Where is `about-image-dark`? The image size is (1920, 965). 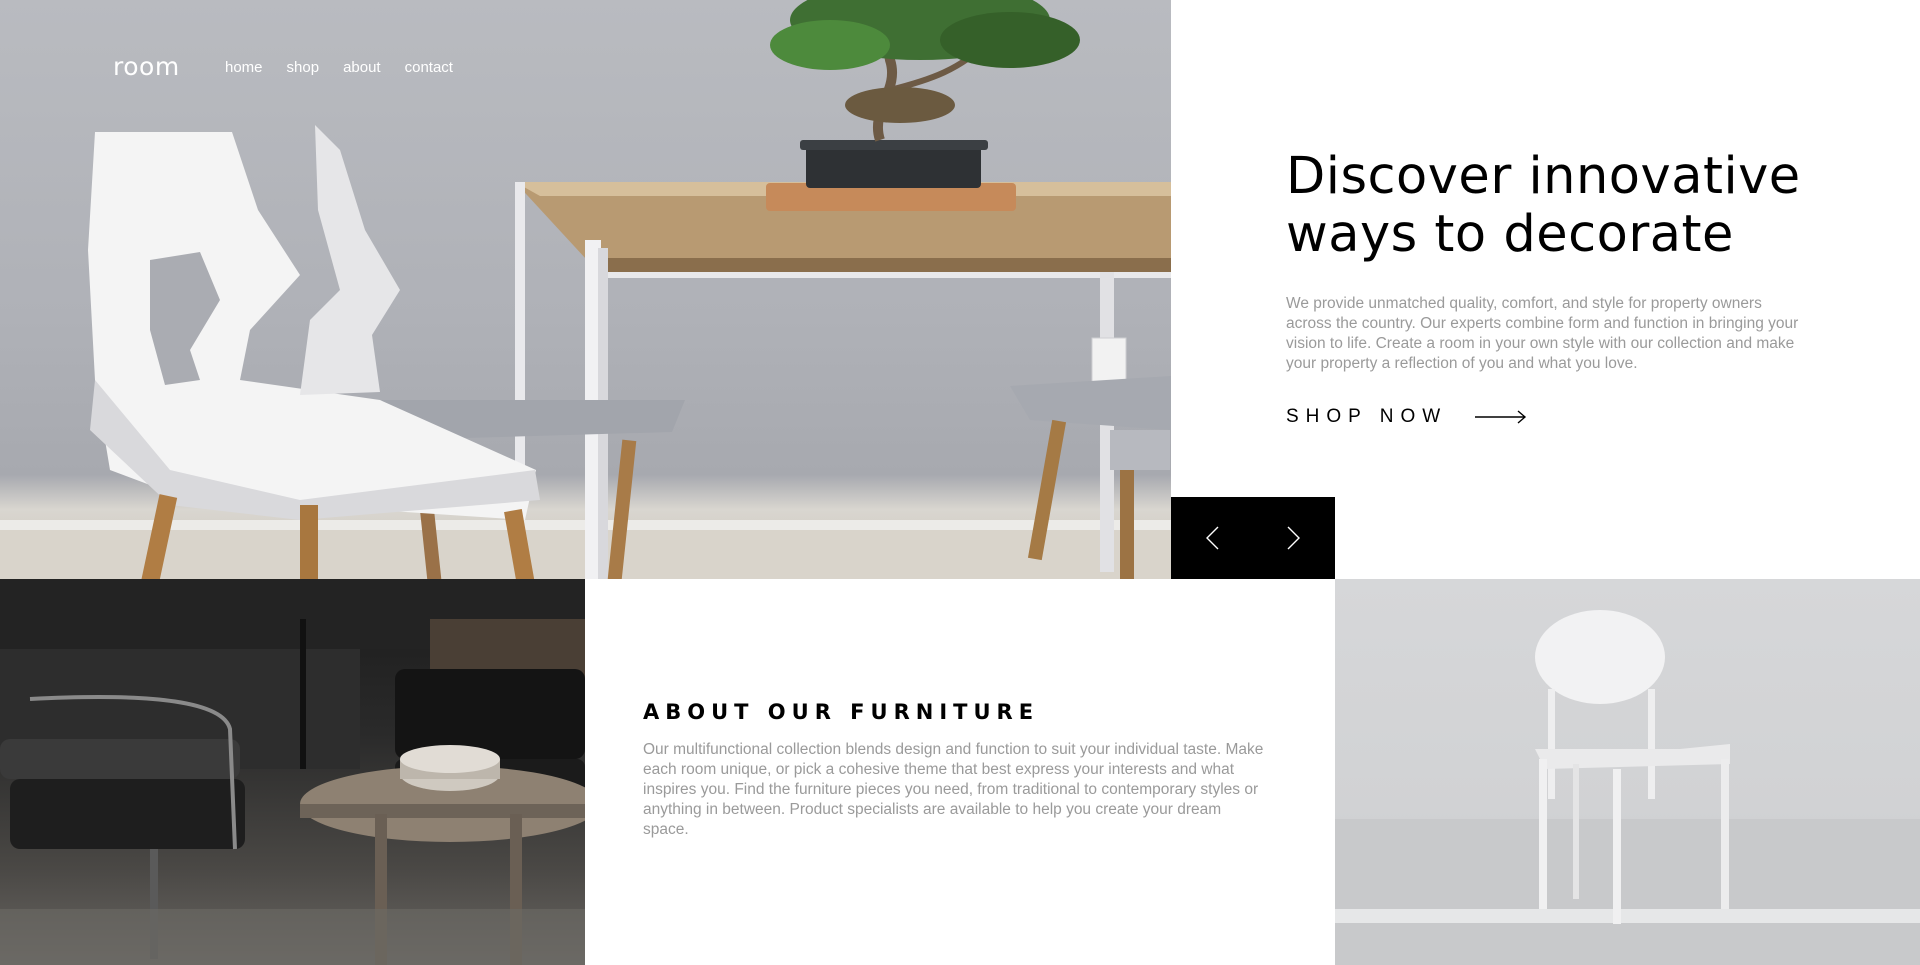 about-image-dark is located at coordinates (292, 772).